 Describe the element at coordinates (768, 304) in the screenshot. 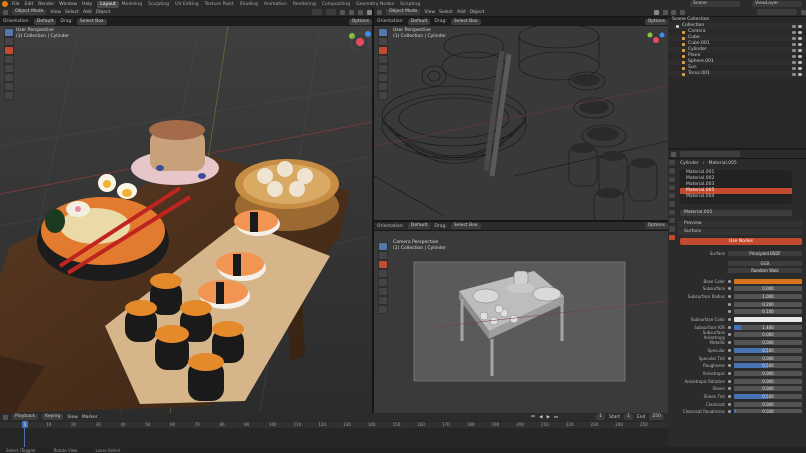

I see `value-slider: 0.200` at that location.